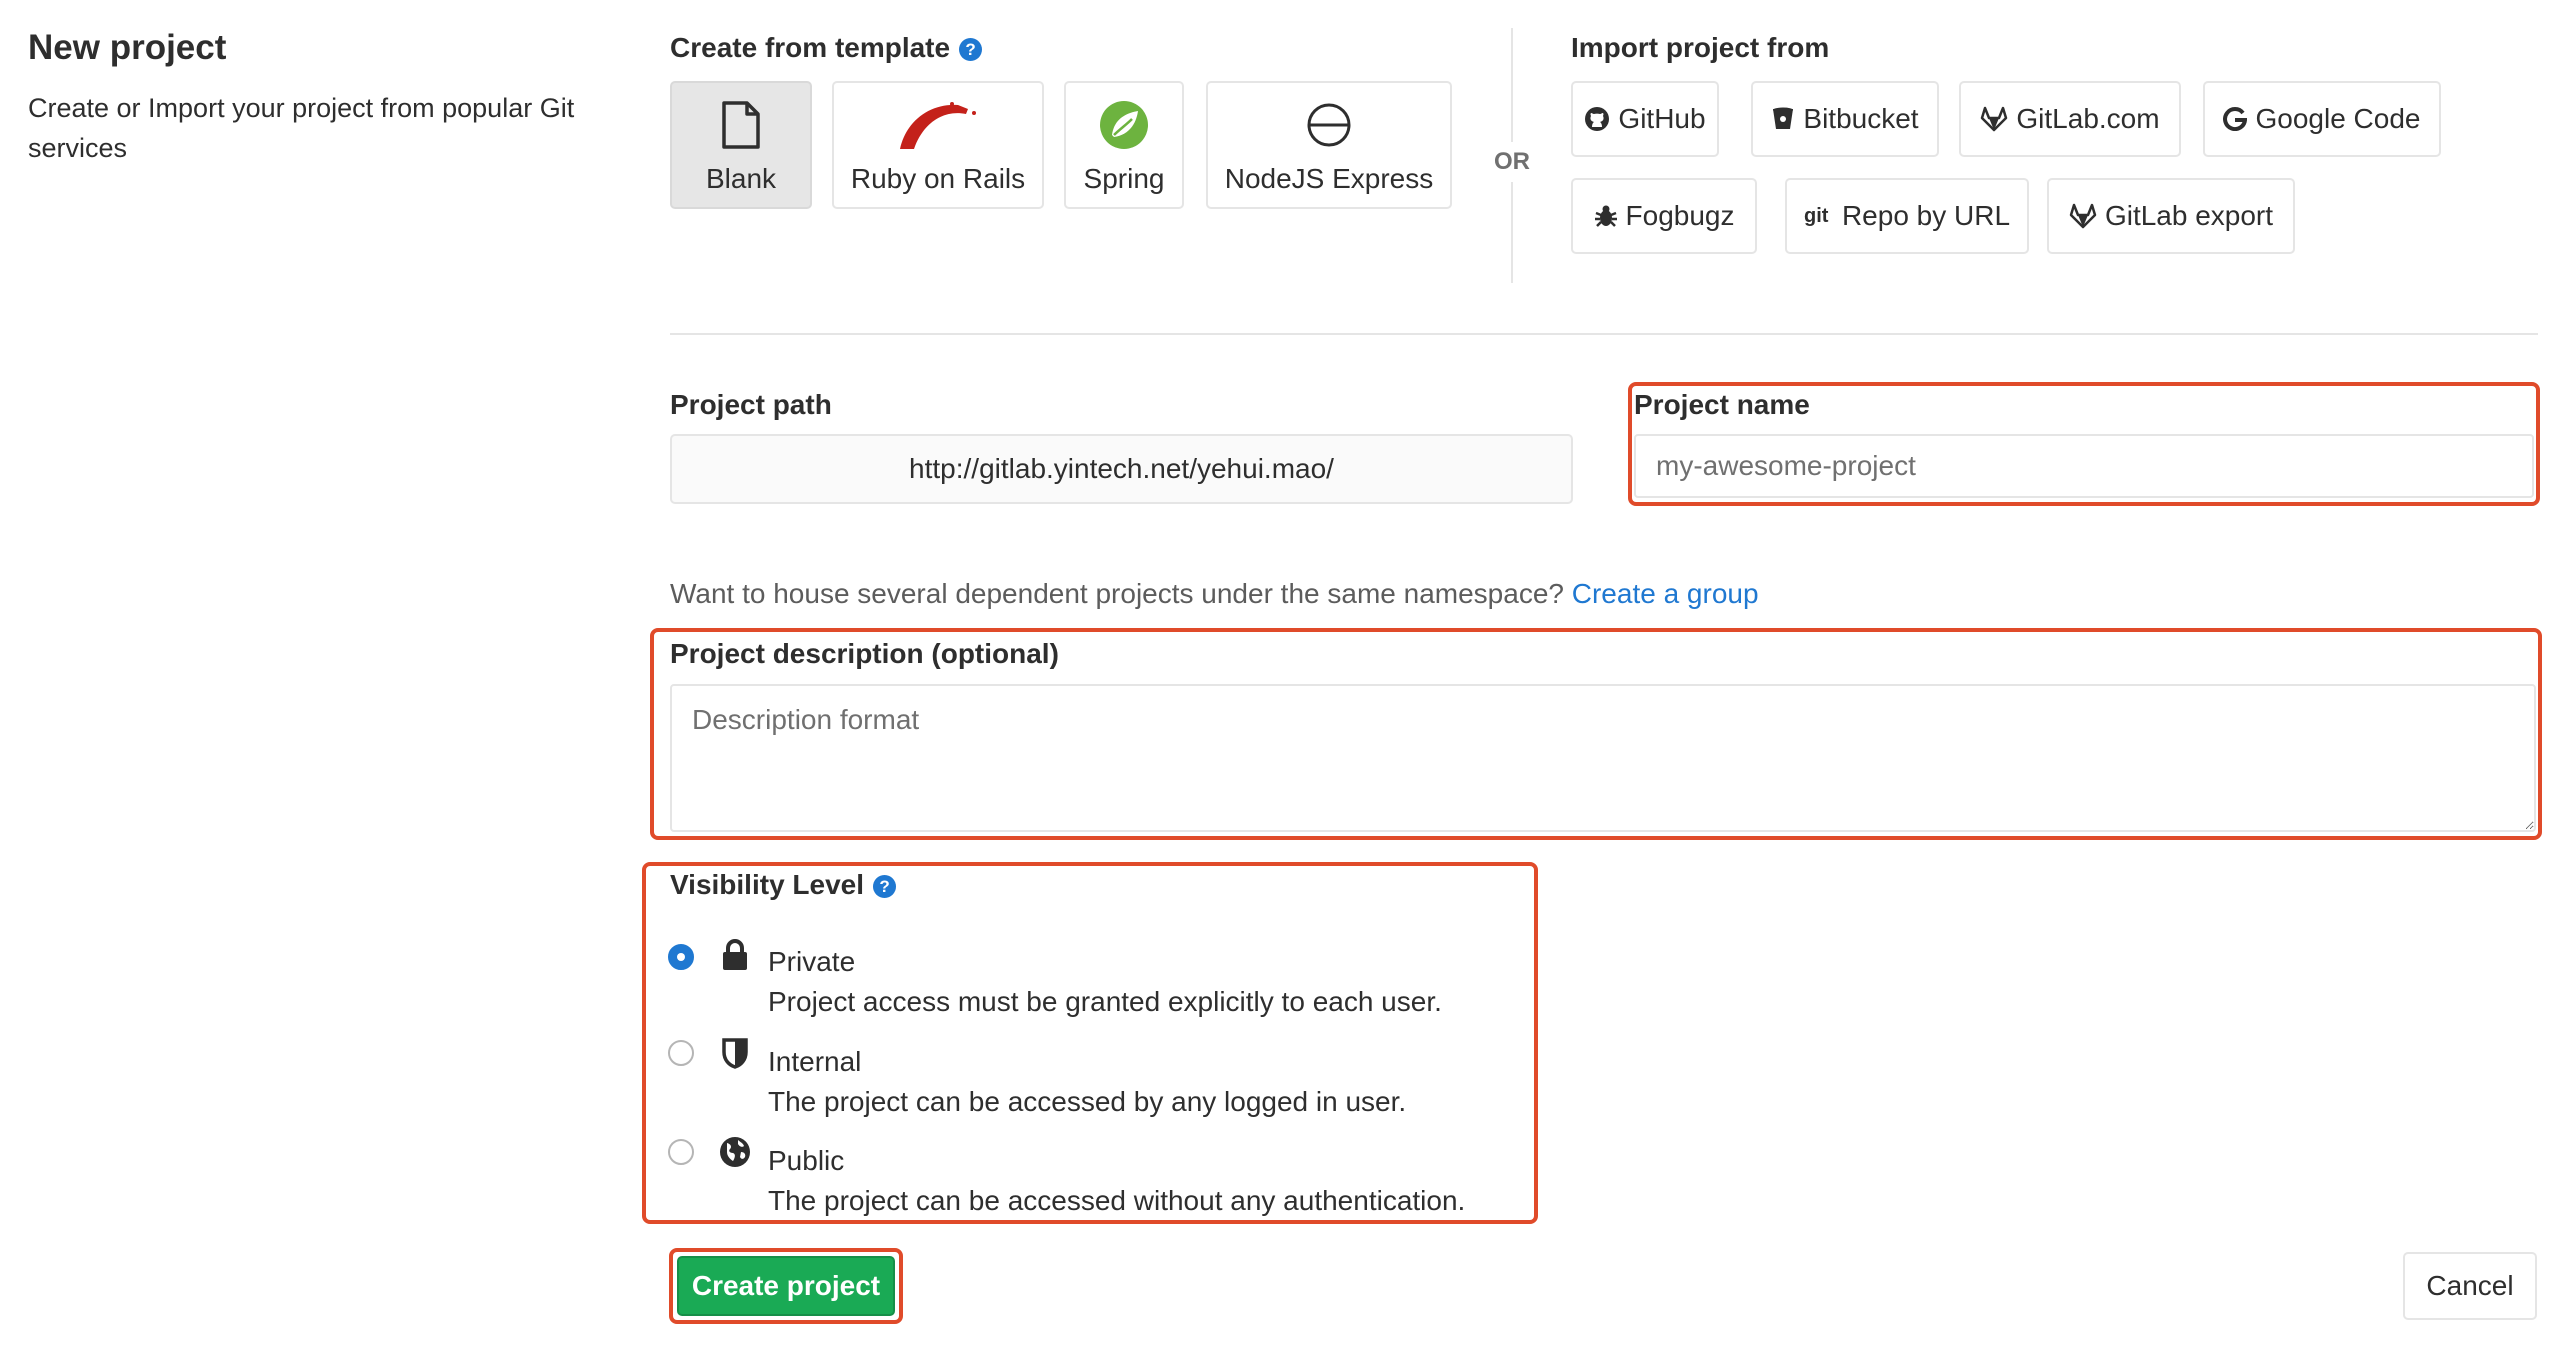 The image size is (2576, 1346). Describe the element at coordinates (815, 1061) in the screenshot. I see `internal-title: Internal` at that location.